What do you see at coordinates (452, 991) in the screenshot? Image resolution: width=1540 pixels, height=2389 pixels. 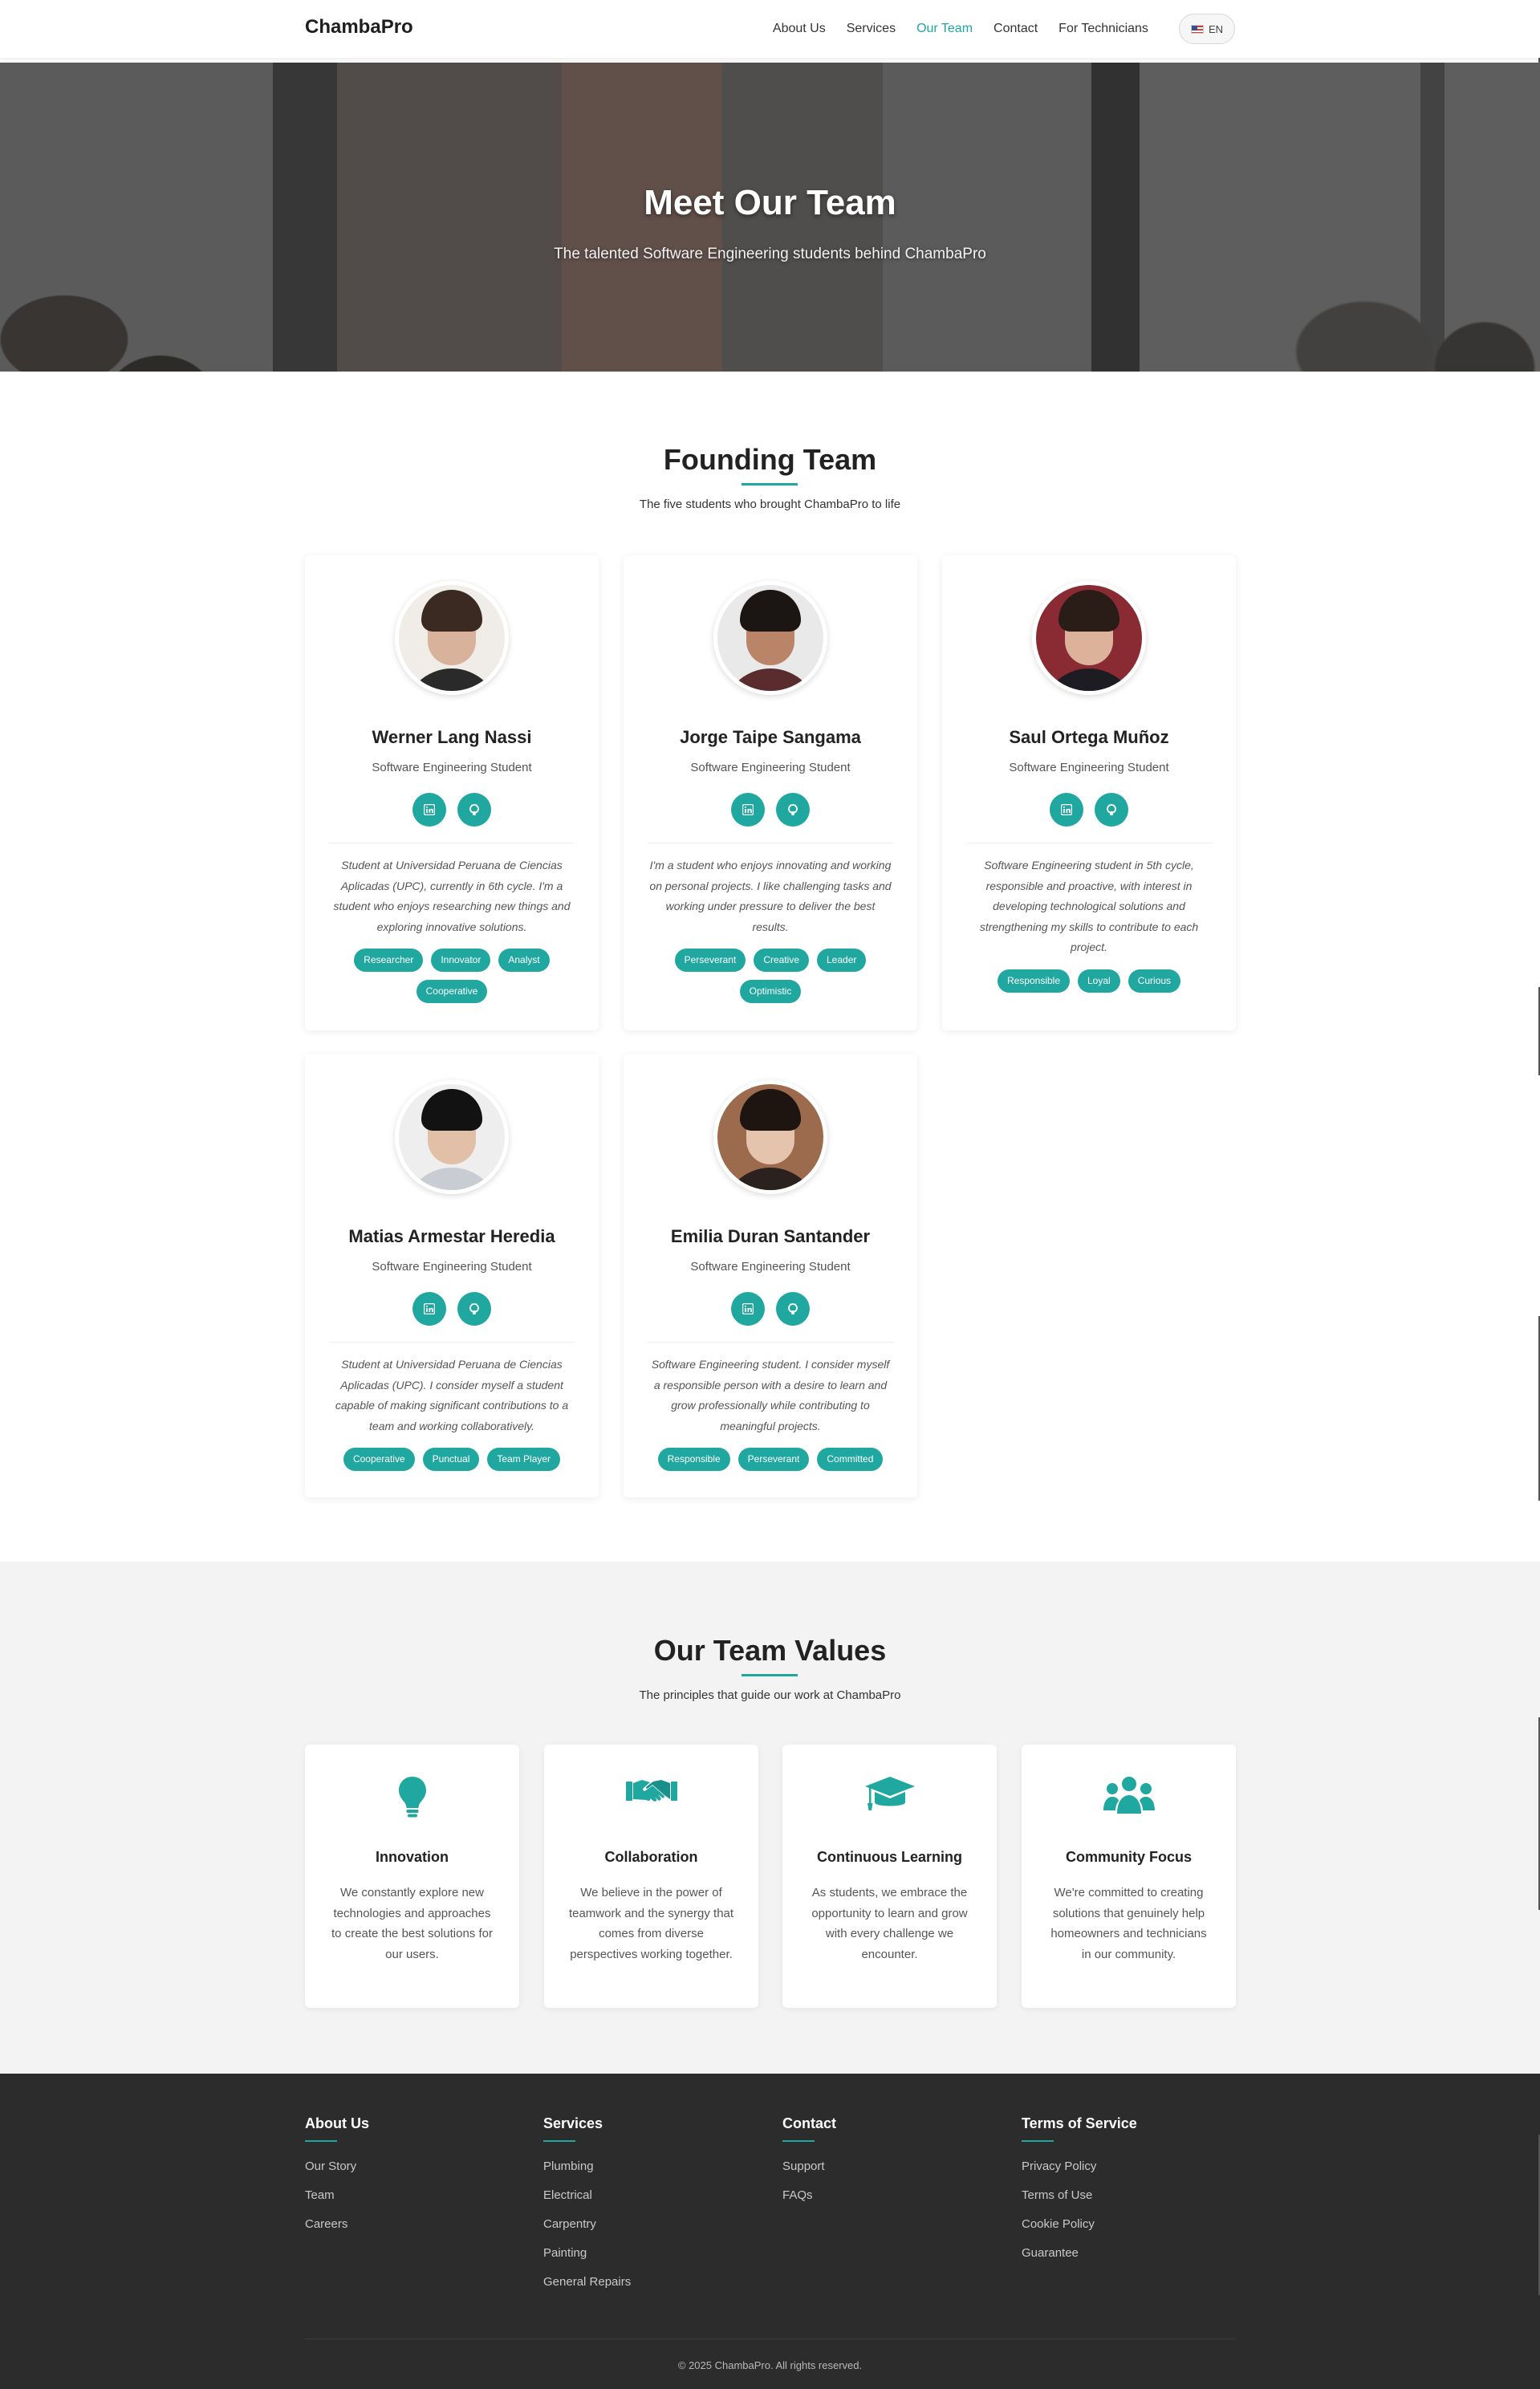 I see `trait-tag: Cooperative` at bounding box center [452, 991].